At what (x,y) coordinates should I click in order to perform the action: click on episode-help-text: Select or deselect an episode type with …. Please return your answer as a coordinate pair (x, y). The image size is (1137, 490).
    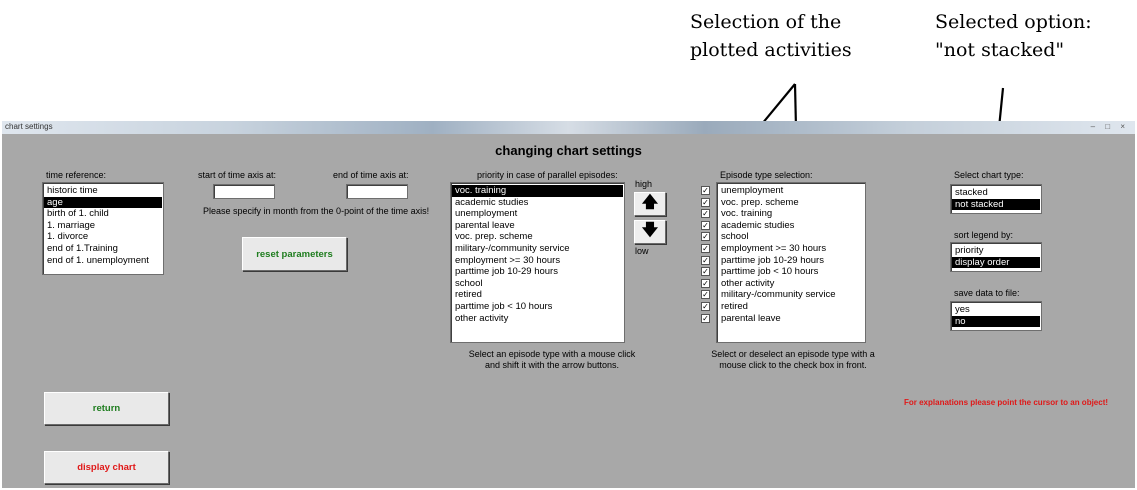
    Looking at the image, I should click on (793, 359).